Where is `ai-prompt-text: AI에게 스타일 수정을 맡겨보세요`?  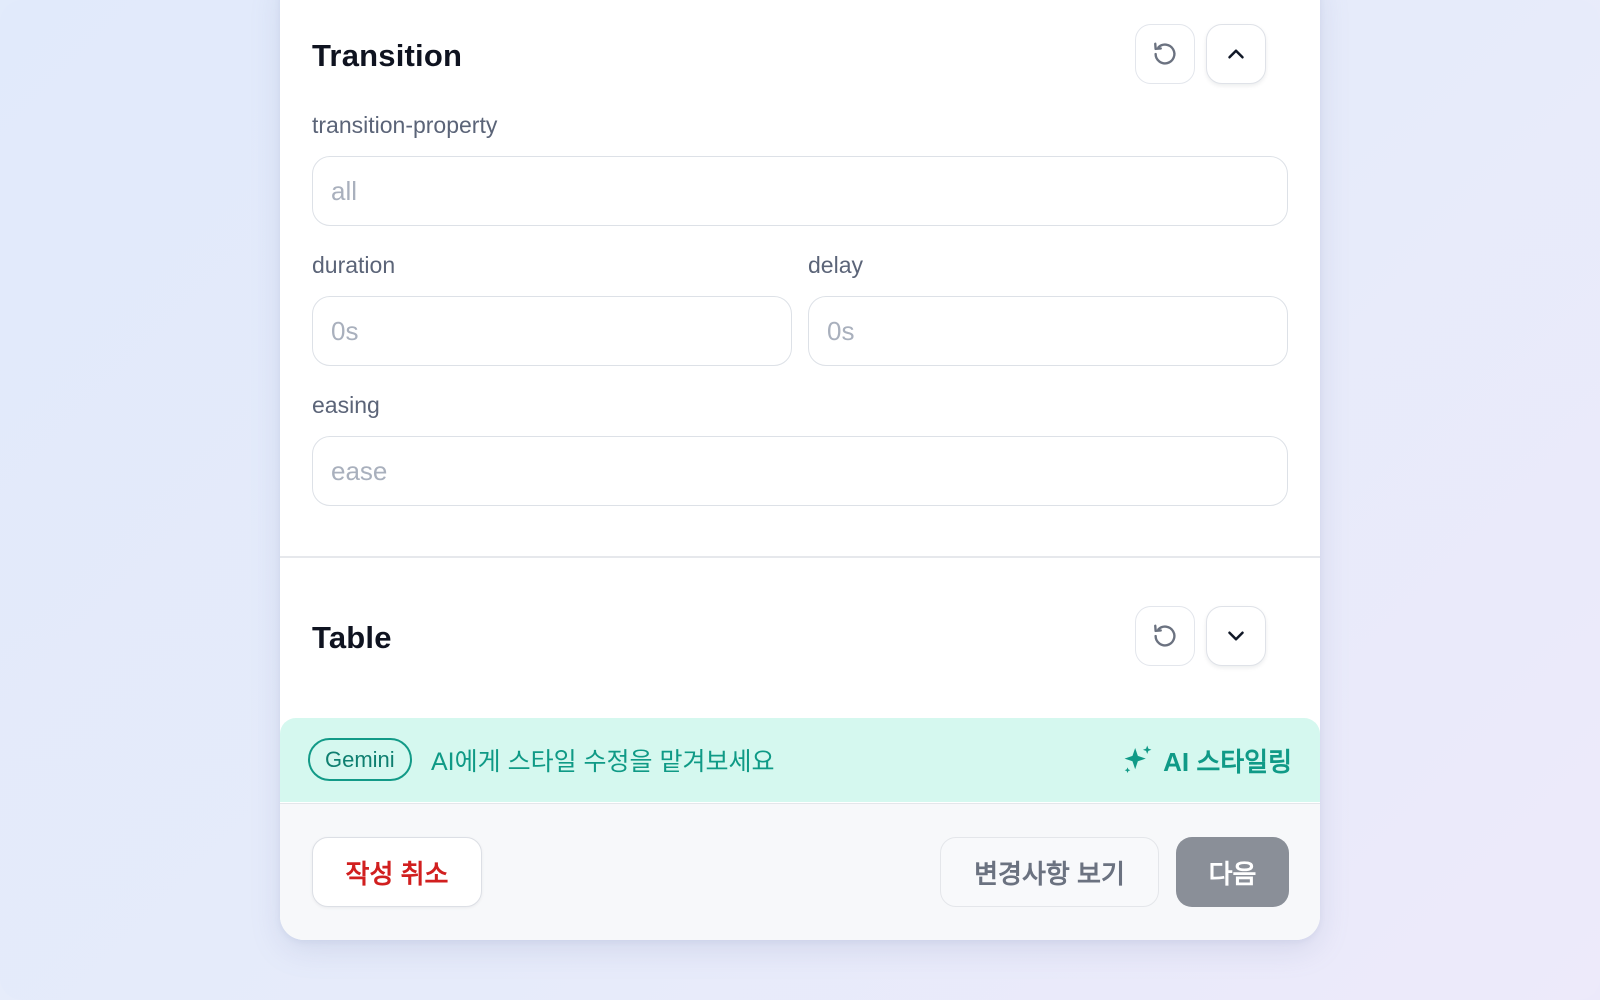 ai-prompt-text: AI에게 스타일 수정을 맡겨보세요 is located at coordinates (603, 762).